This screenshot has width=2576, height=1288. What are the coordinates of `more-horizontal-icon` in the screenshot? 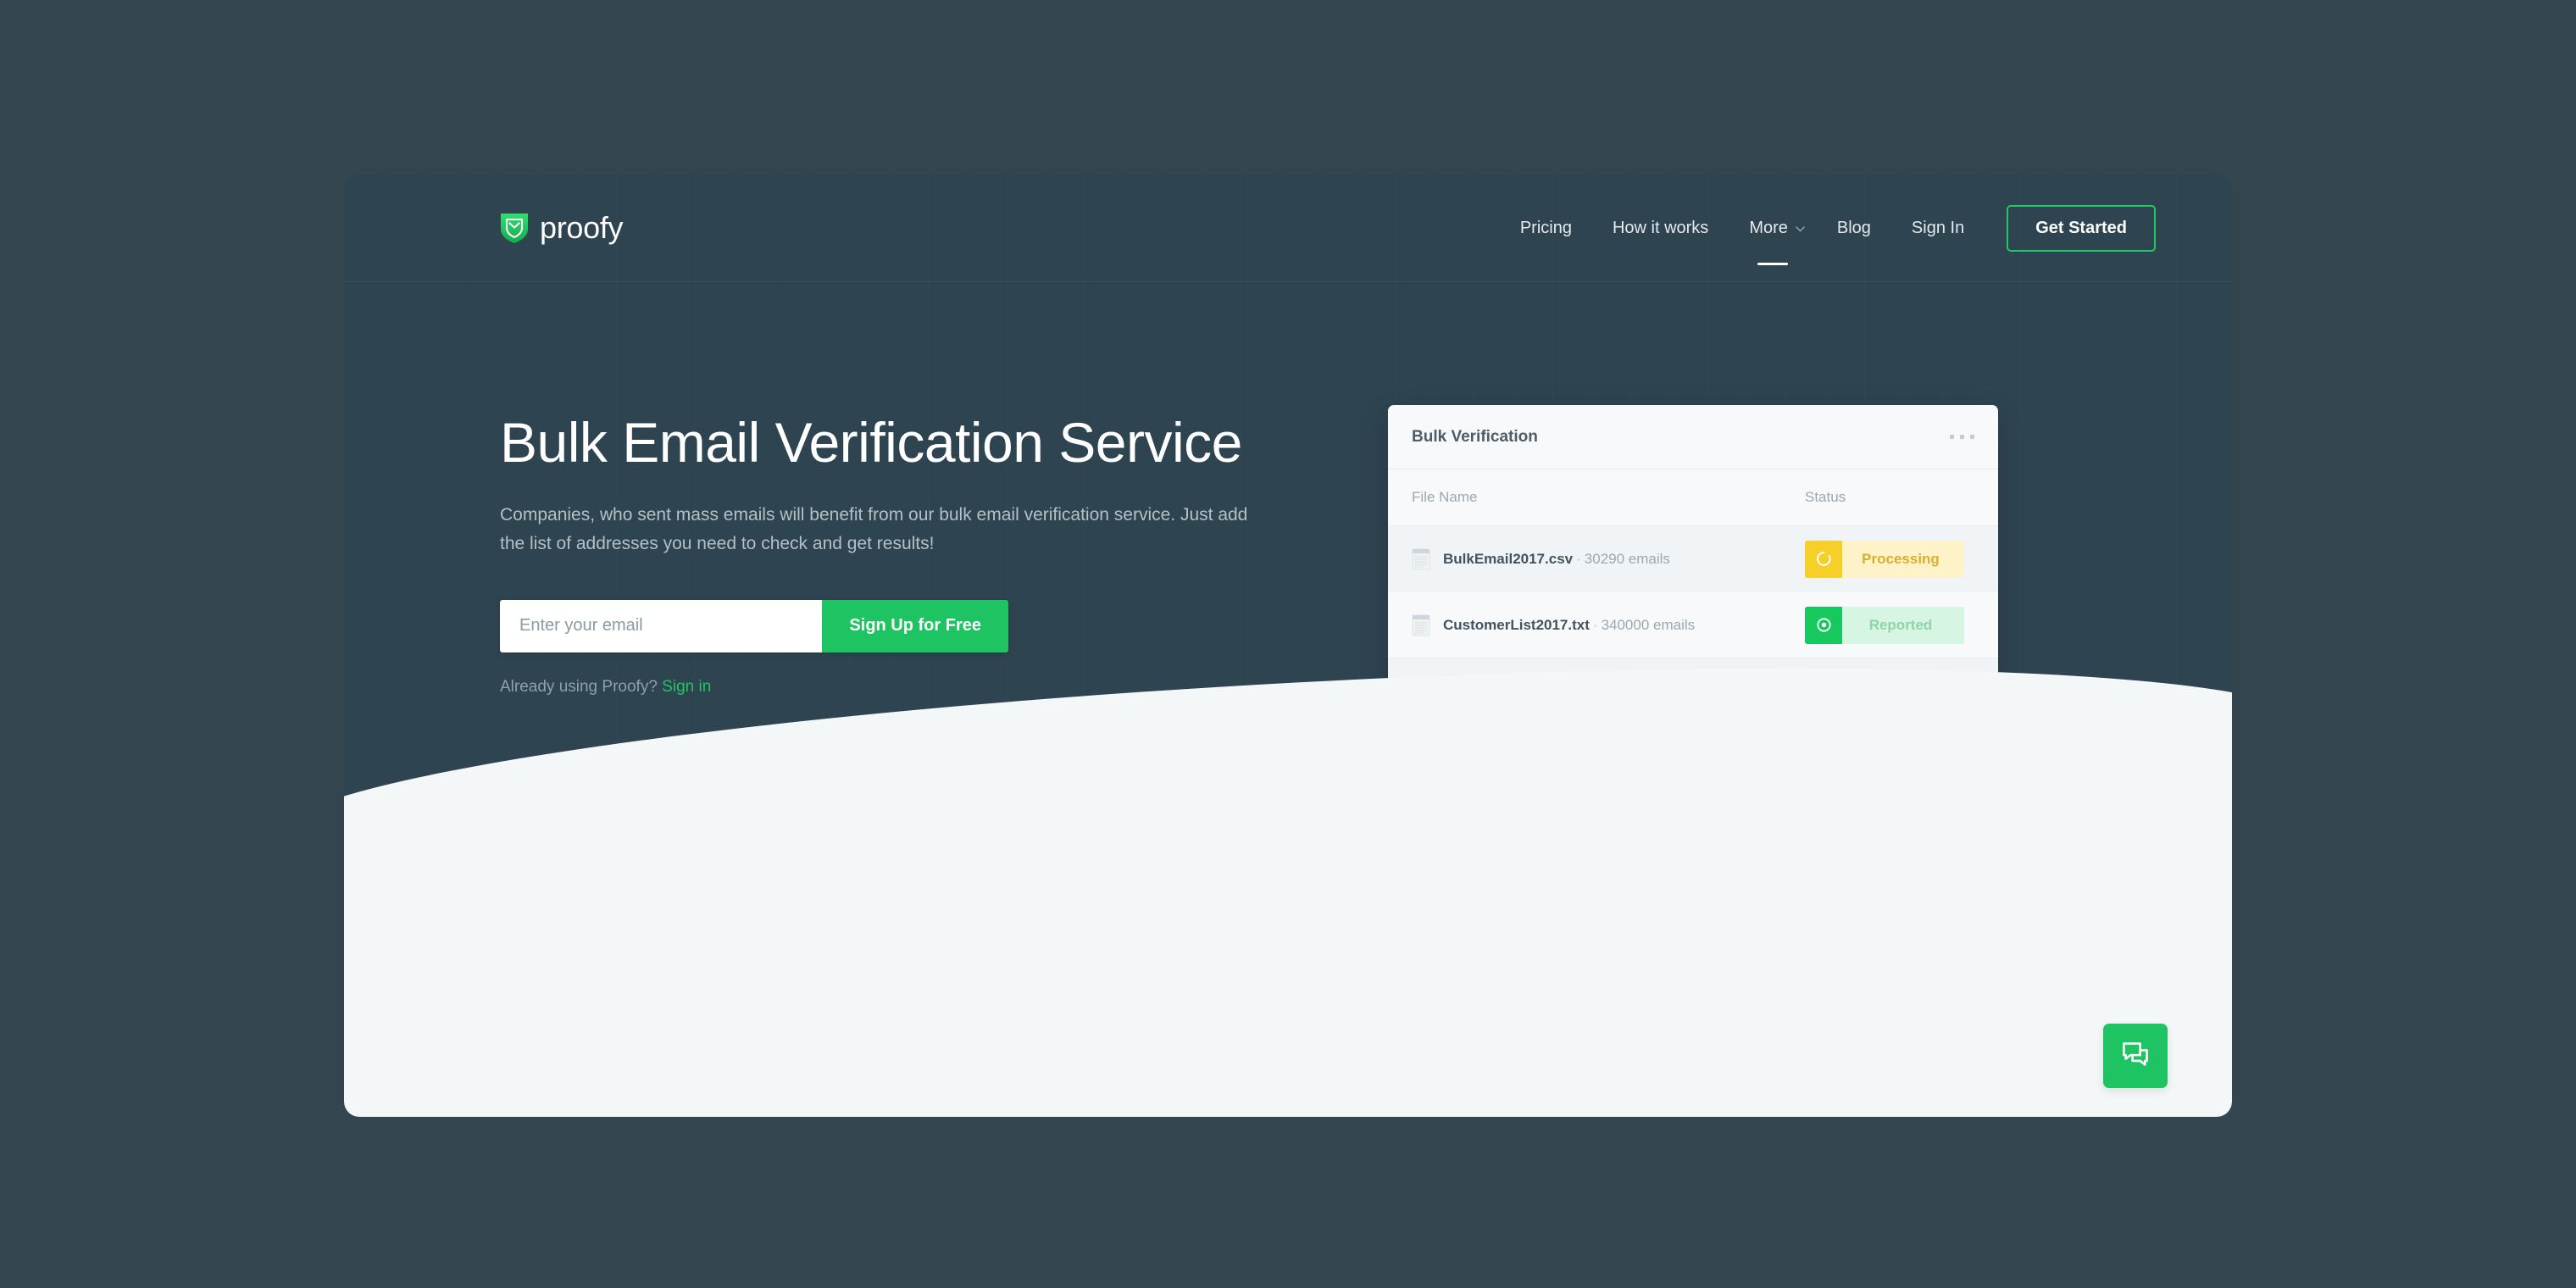 It's located at (1962, 437).